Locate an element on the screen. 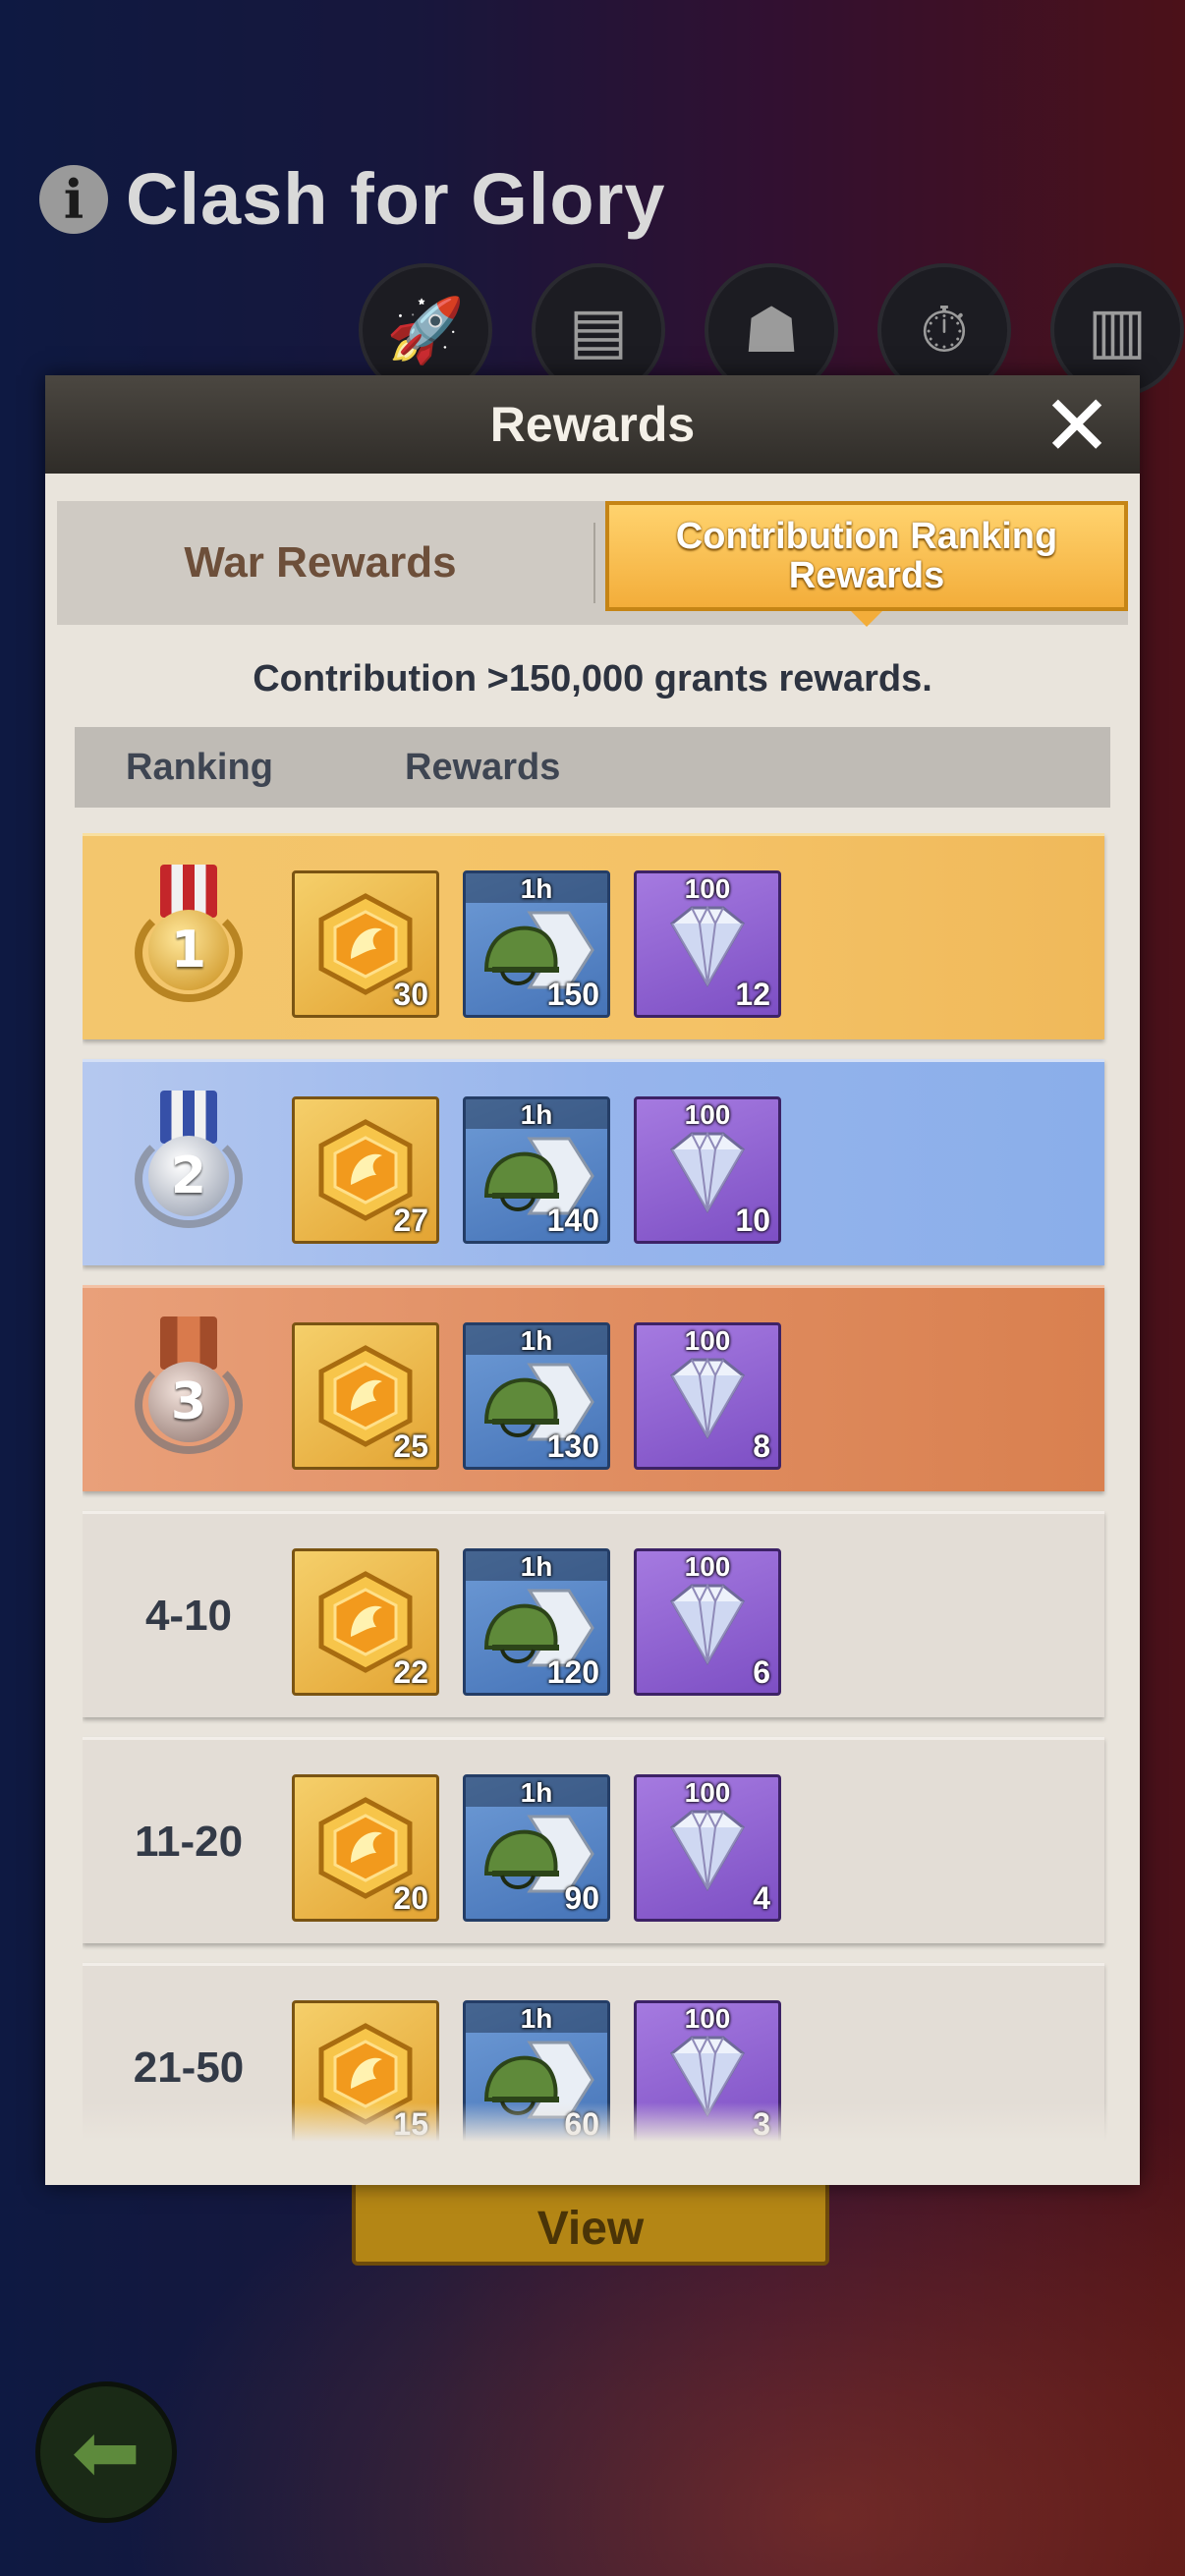 Image resolution: width=1185 pixels, height=2576 pixels. gem-item: 100 6 is located at coordinates (708, 1622).